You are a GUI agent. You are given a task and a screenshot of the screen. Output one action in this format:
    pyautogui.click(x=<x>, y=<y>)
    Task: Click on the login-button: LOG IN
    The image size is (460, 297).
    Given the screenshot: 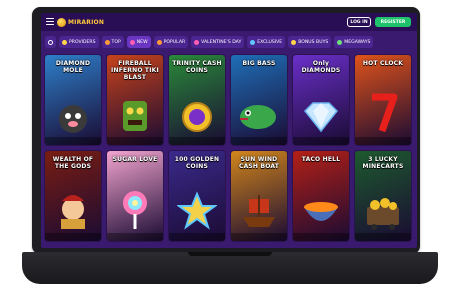 What is the action you would take?
    pyautogui.click(x=359, y=22)
    